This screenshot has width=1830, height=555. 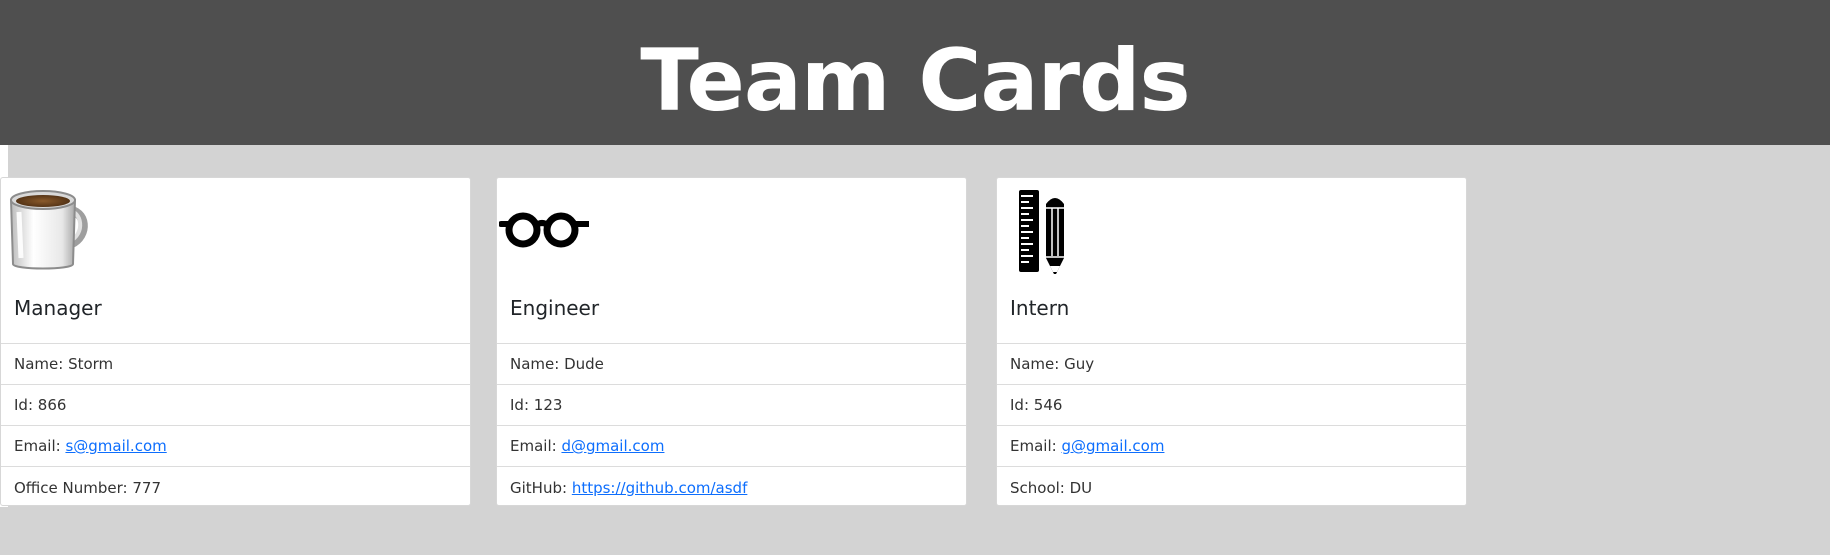 What do you see at coordinates (147, 487) in the screenshot?
I see `office-number-value: 777` at bounding box center [147, 487].